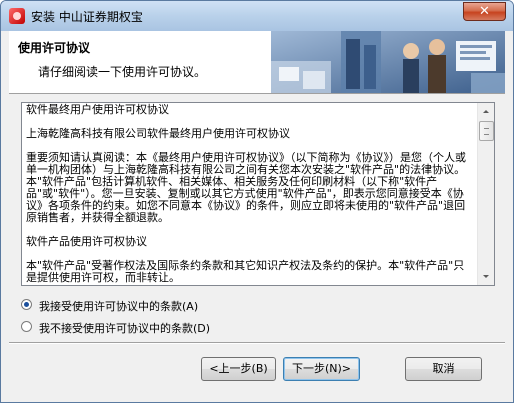  Describe the element at coordinates (86, 241) in the screenshot. I see `license-paragraph: 软件产品使用许可权协议` at that location.